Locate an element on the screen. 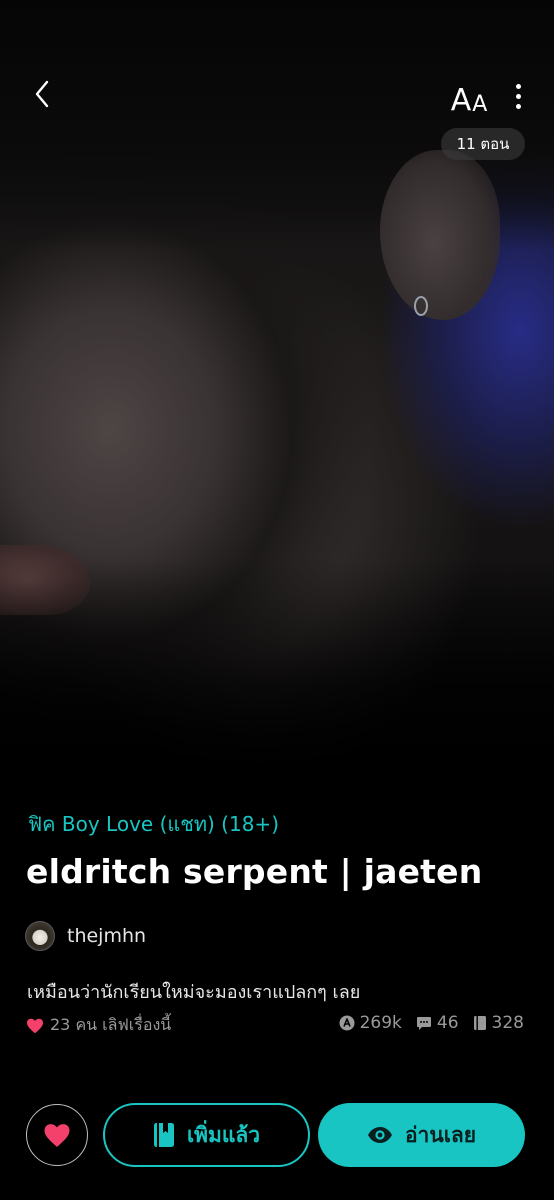  episode-count-badge: 11 ตอน is located at coordinates (483, 144).